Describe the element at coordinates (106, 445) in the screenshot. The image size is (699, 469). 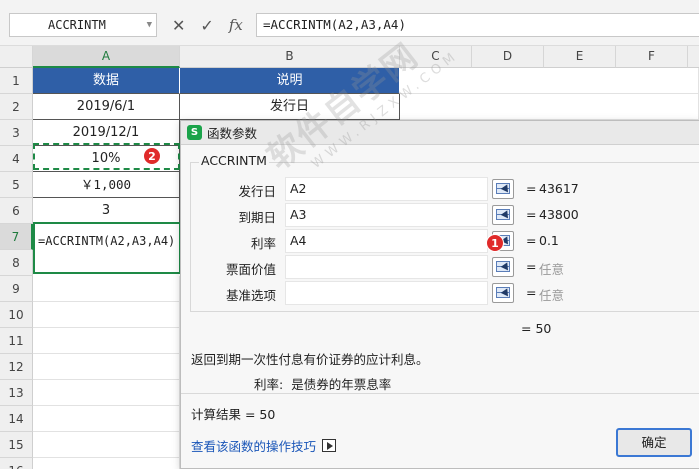
I see `cell-a15` at that location.